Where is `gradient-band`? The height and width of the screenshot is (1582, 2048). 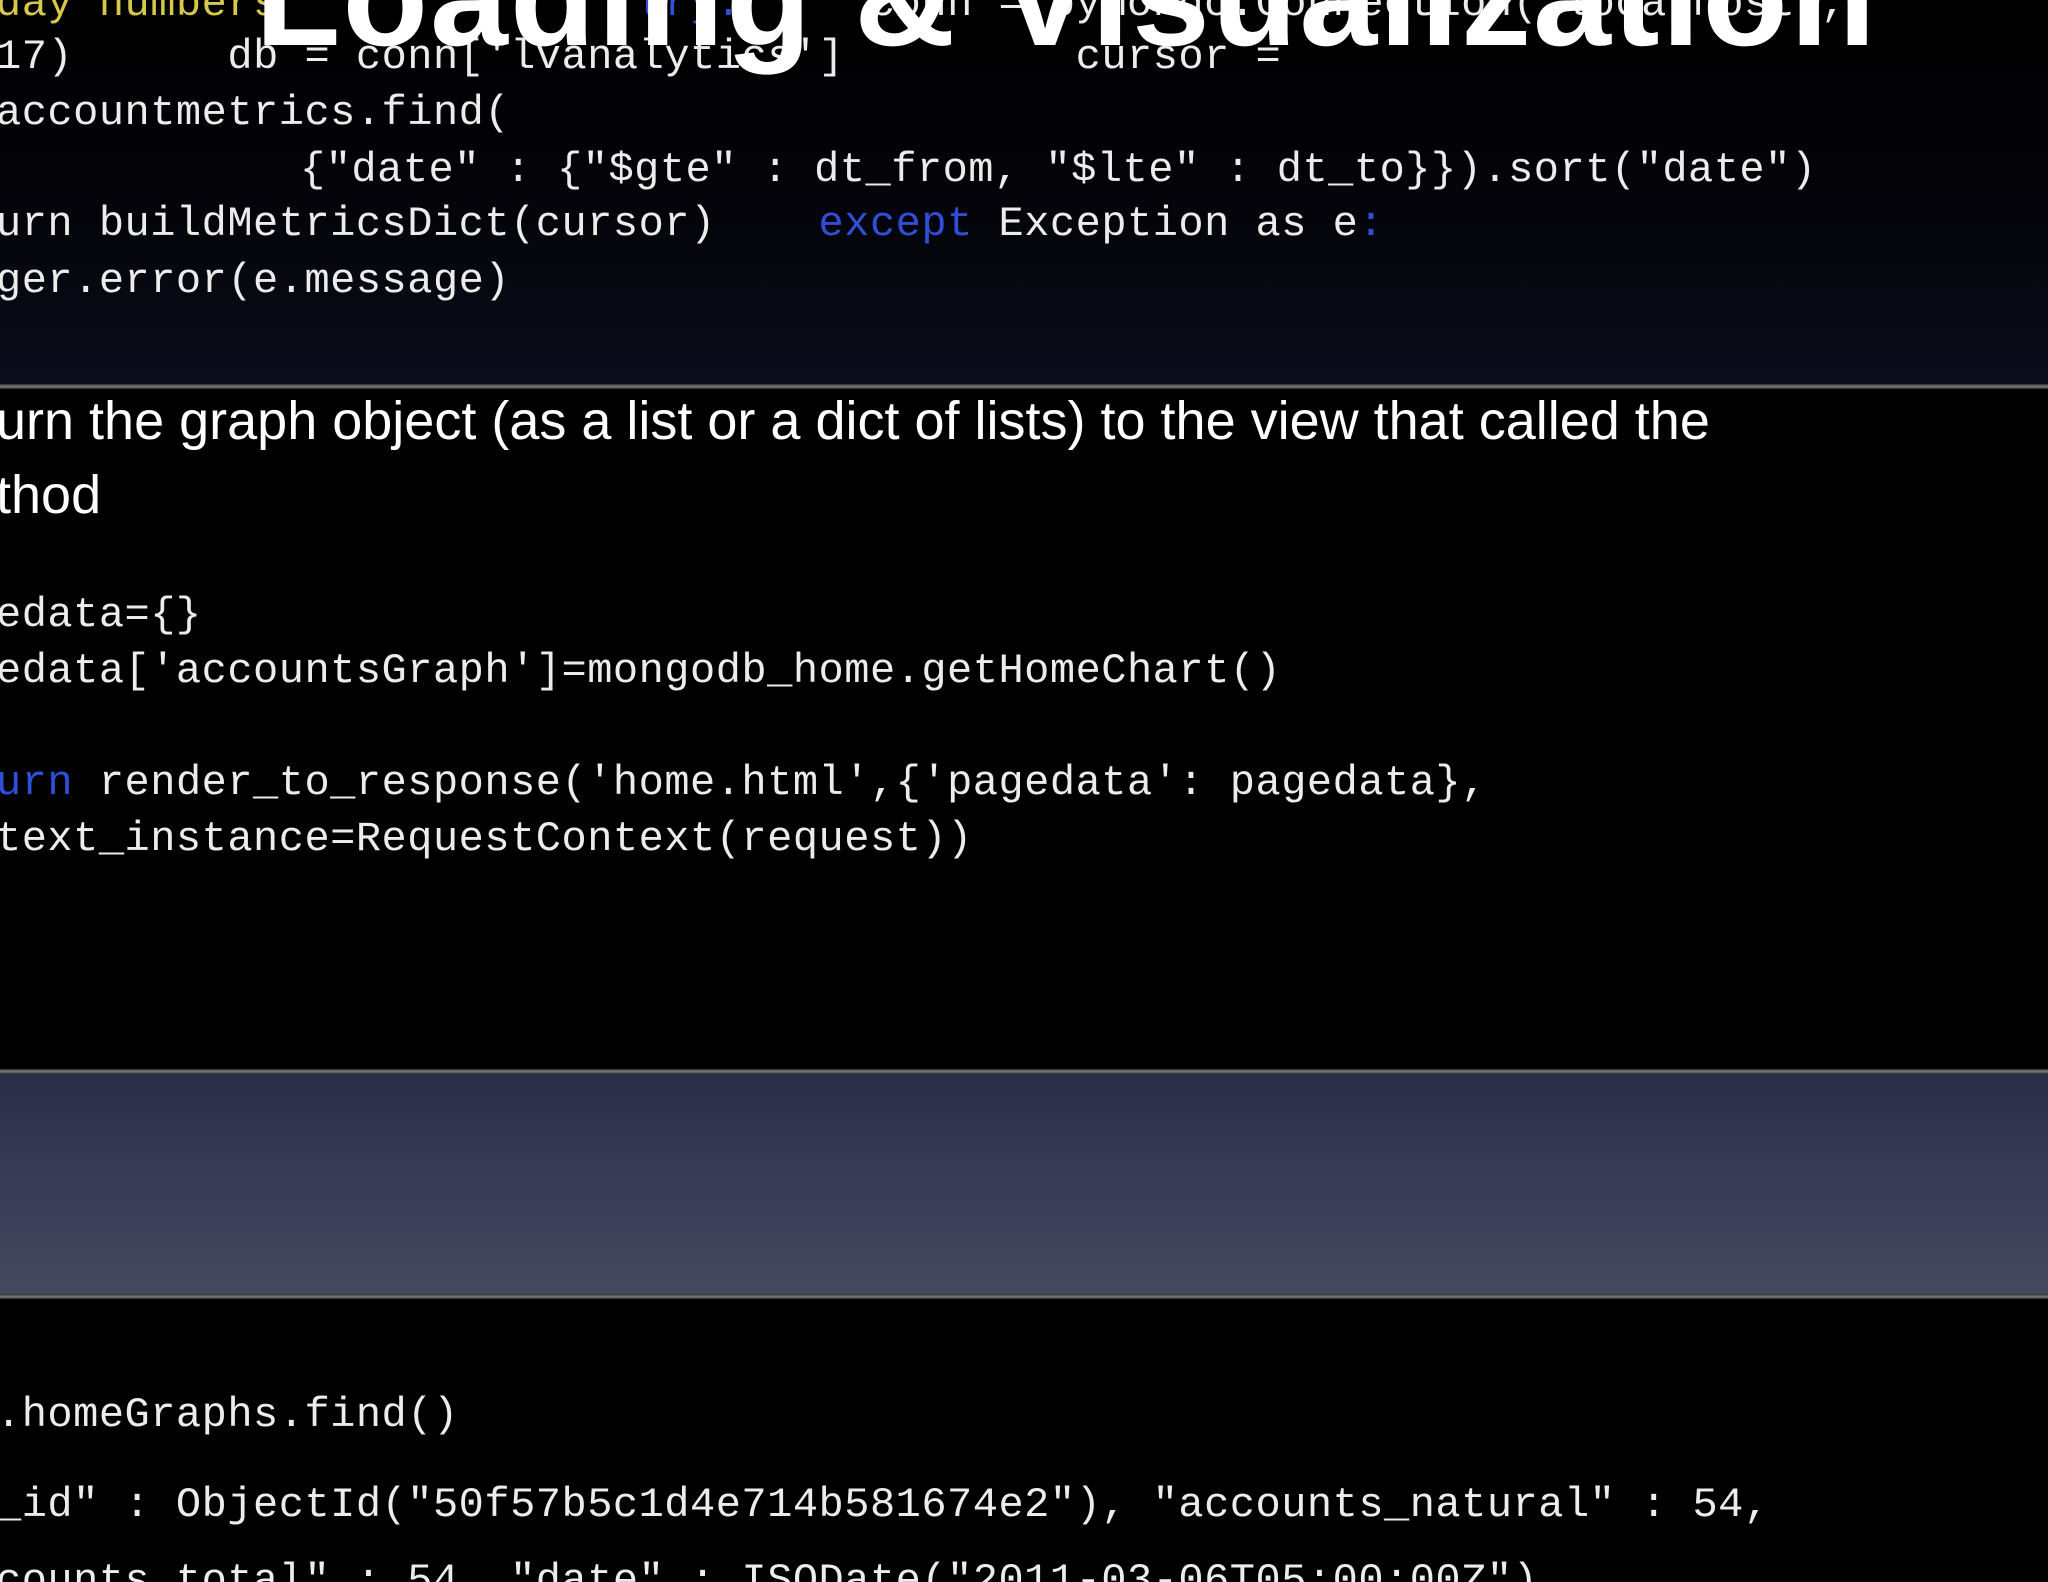 gradient-band is located at coordinates (1024, 1184).